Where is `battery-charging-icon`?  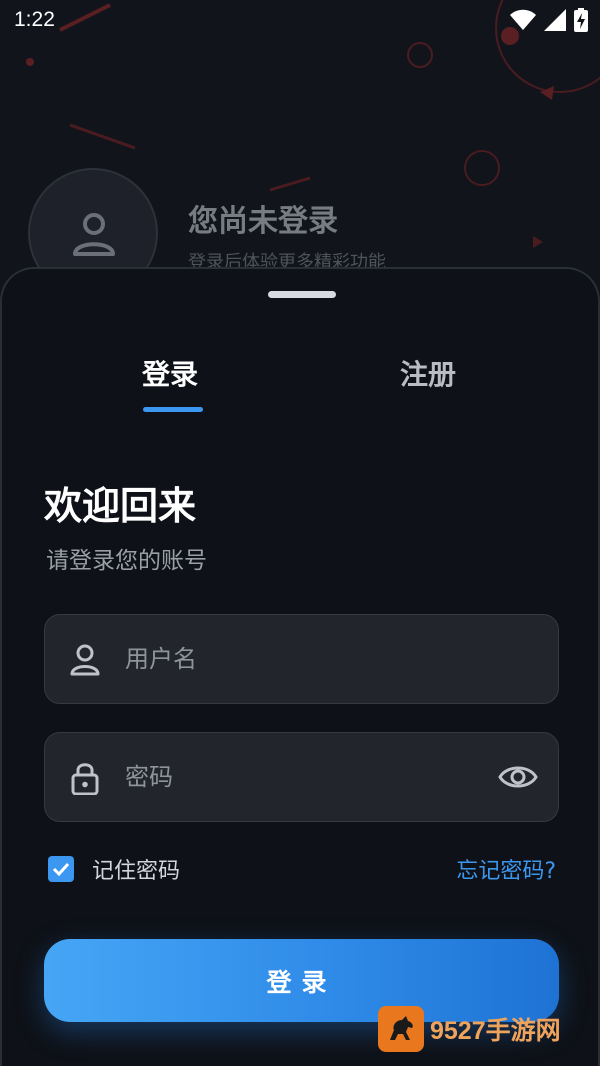
battery-charging-icon is located at coordinates (581, 20).